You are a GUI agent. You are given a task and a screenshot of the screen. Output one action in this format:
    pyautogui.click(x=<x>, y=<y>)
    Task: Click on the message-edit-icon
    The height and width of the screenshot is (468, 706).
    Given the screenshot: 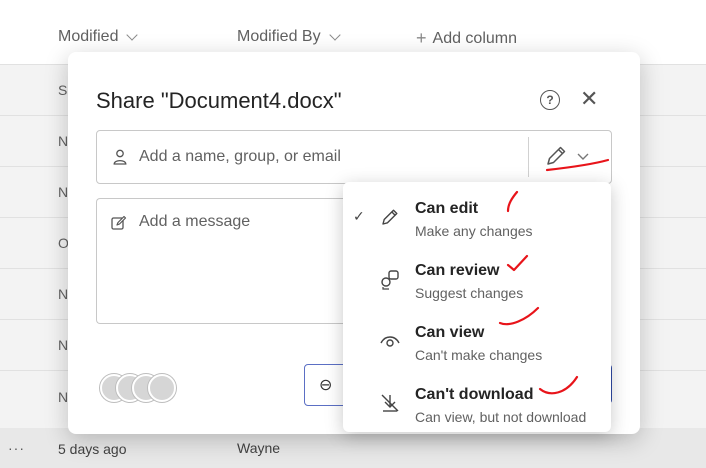 What is the action you would take?
    pyautogui.click(x=119, y=222)
    